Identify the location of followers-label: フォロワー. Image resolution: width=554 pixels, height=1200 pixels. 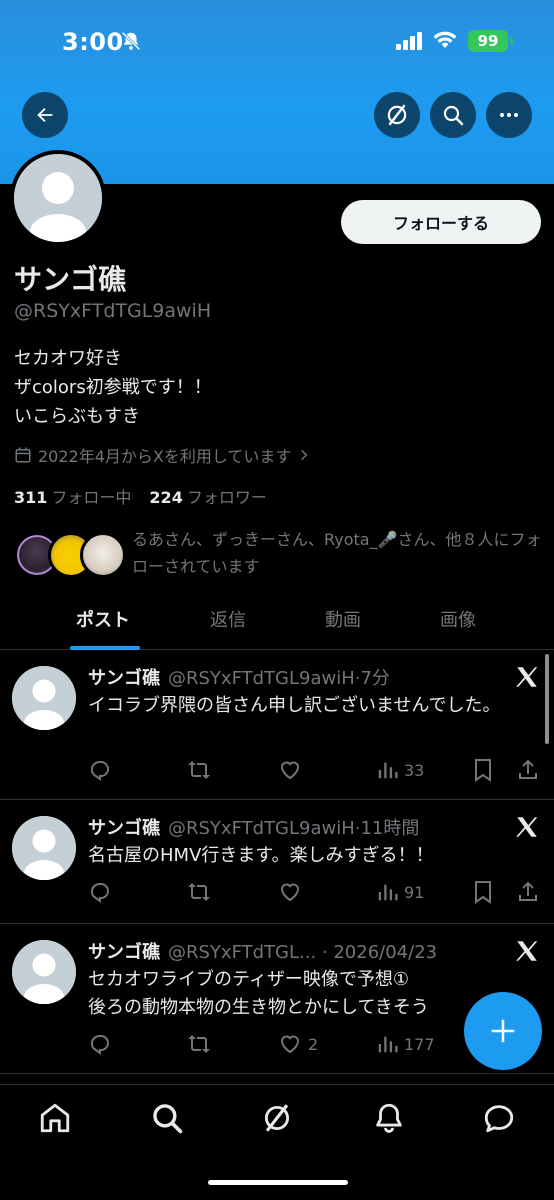
(226, 497).